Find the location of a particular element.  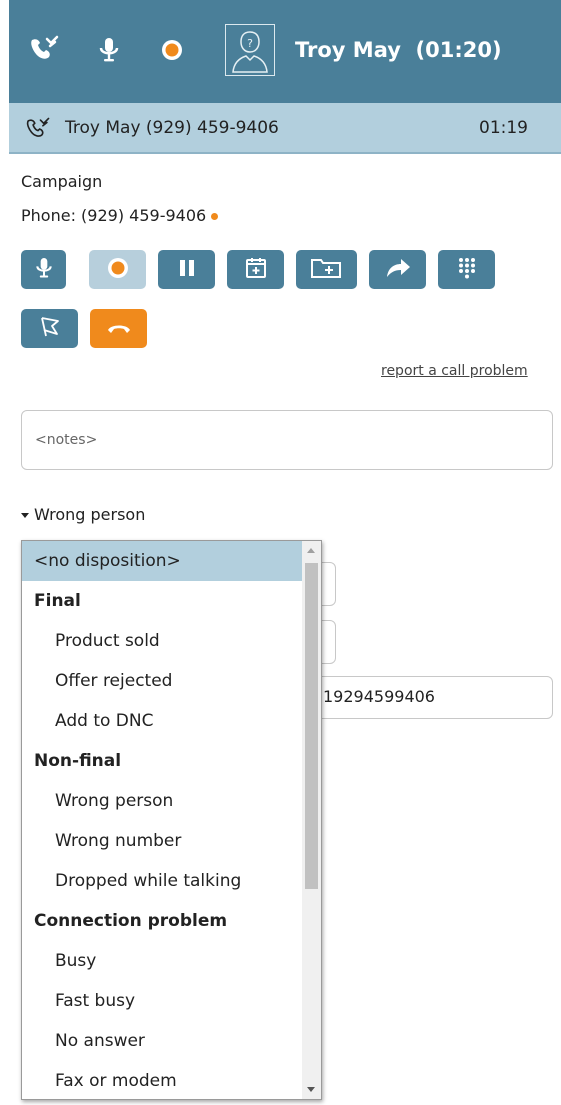

transfer-button is located at coordinates (397, 269).